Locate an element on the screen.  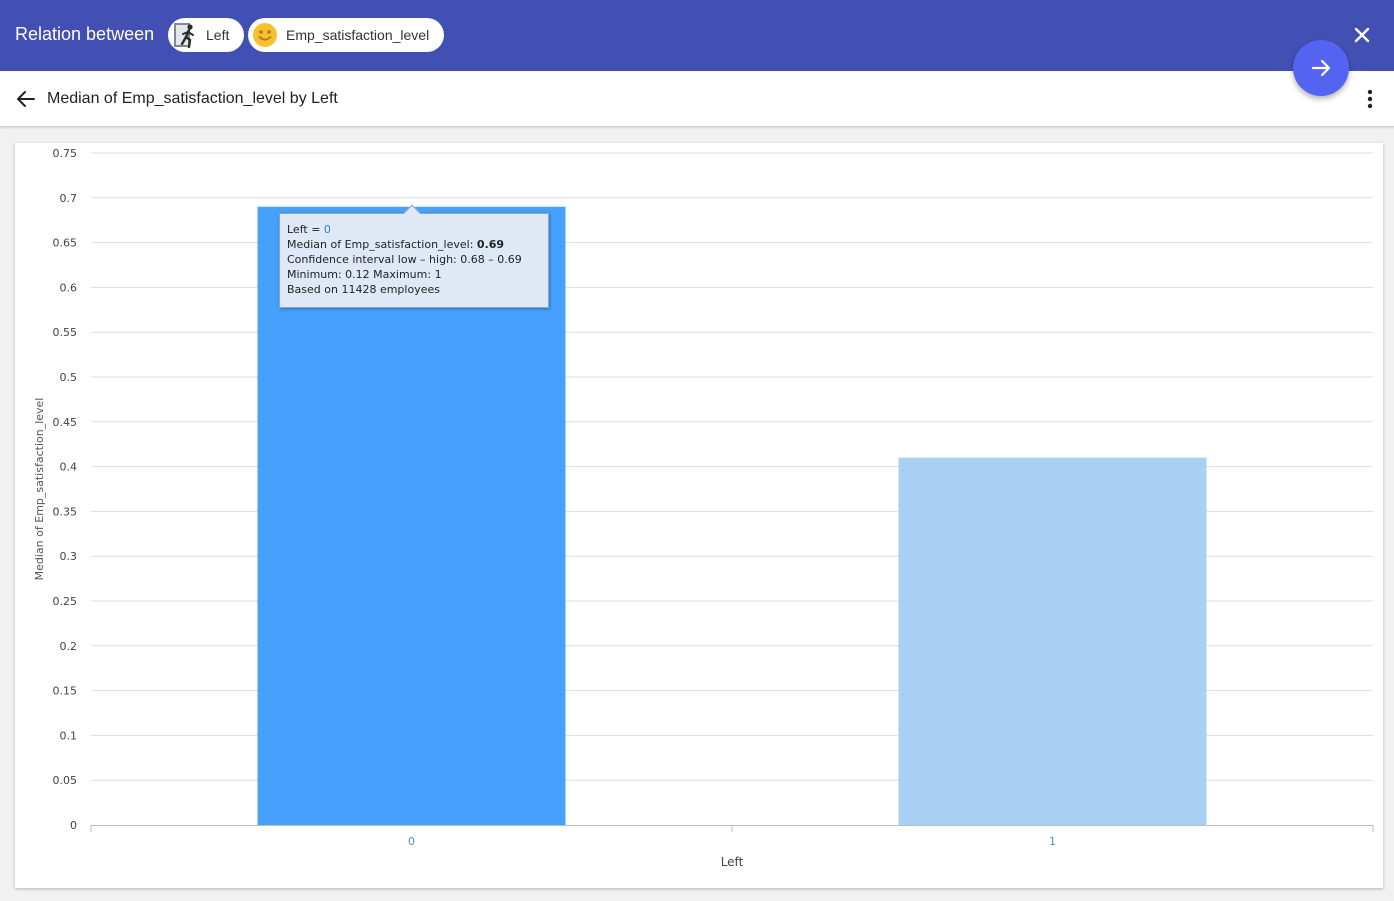
y-tick-label: 0 is located at coordinates (73, 825).